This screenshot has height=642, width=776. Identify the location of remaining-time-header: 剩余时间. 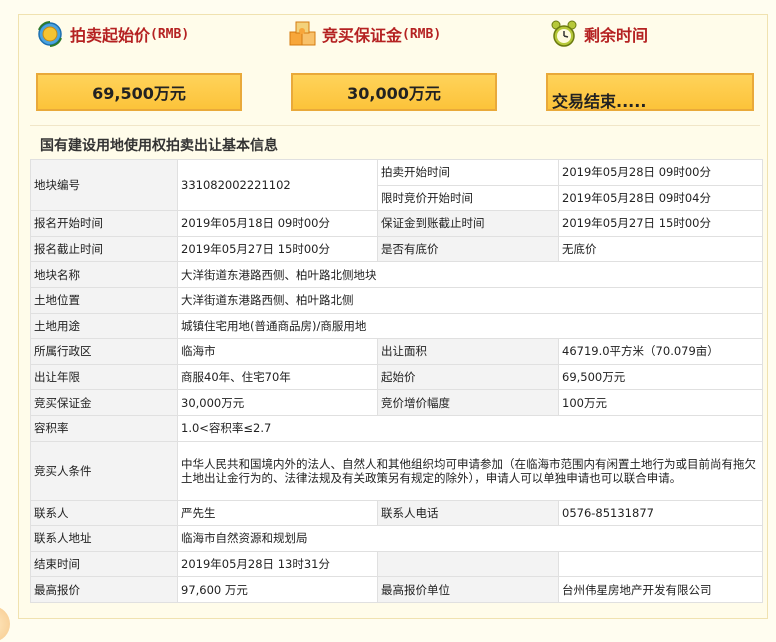
(599, 34).